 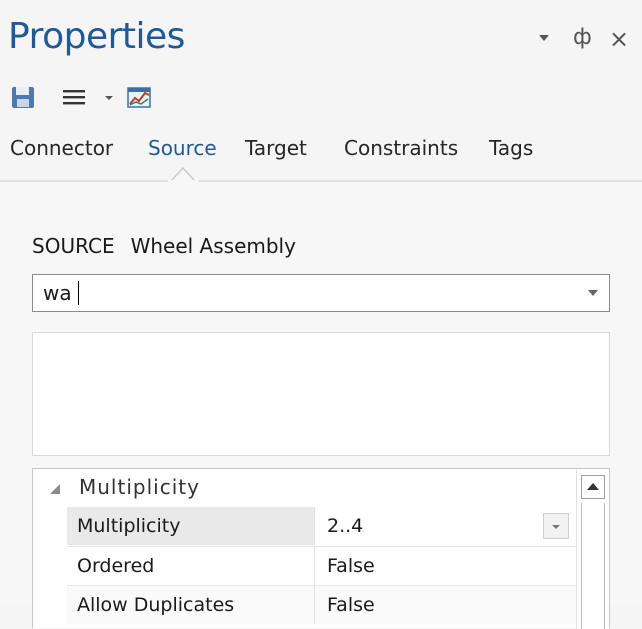 I want to click on toolbar, so click(x=160, y=97).